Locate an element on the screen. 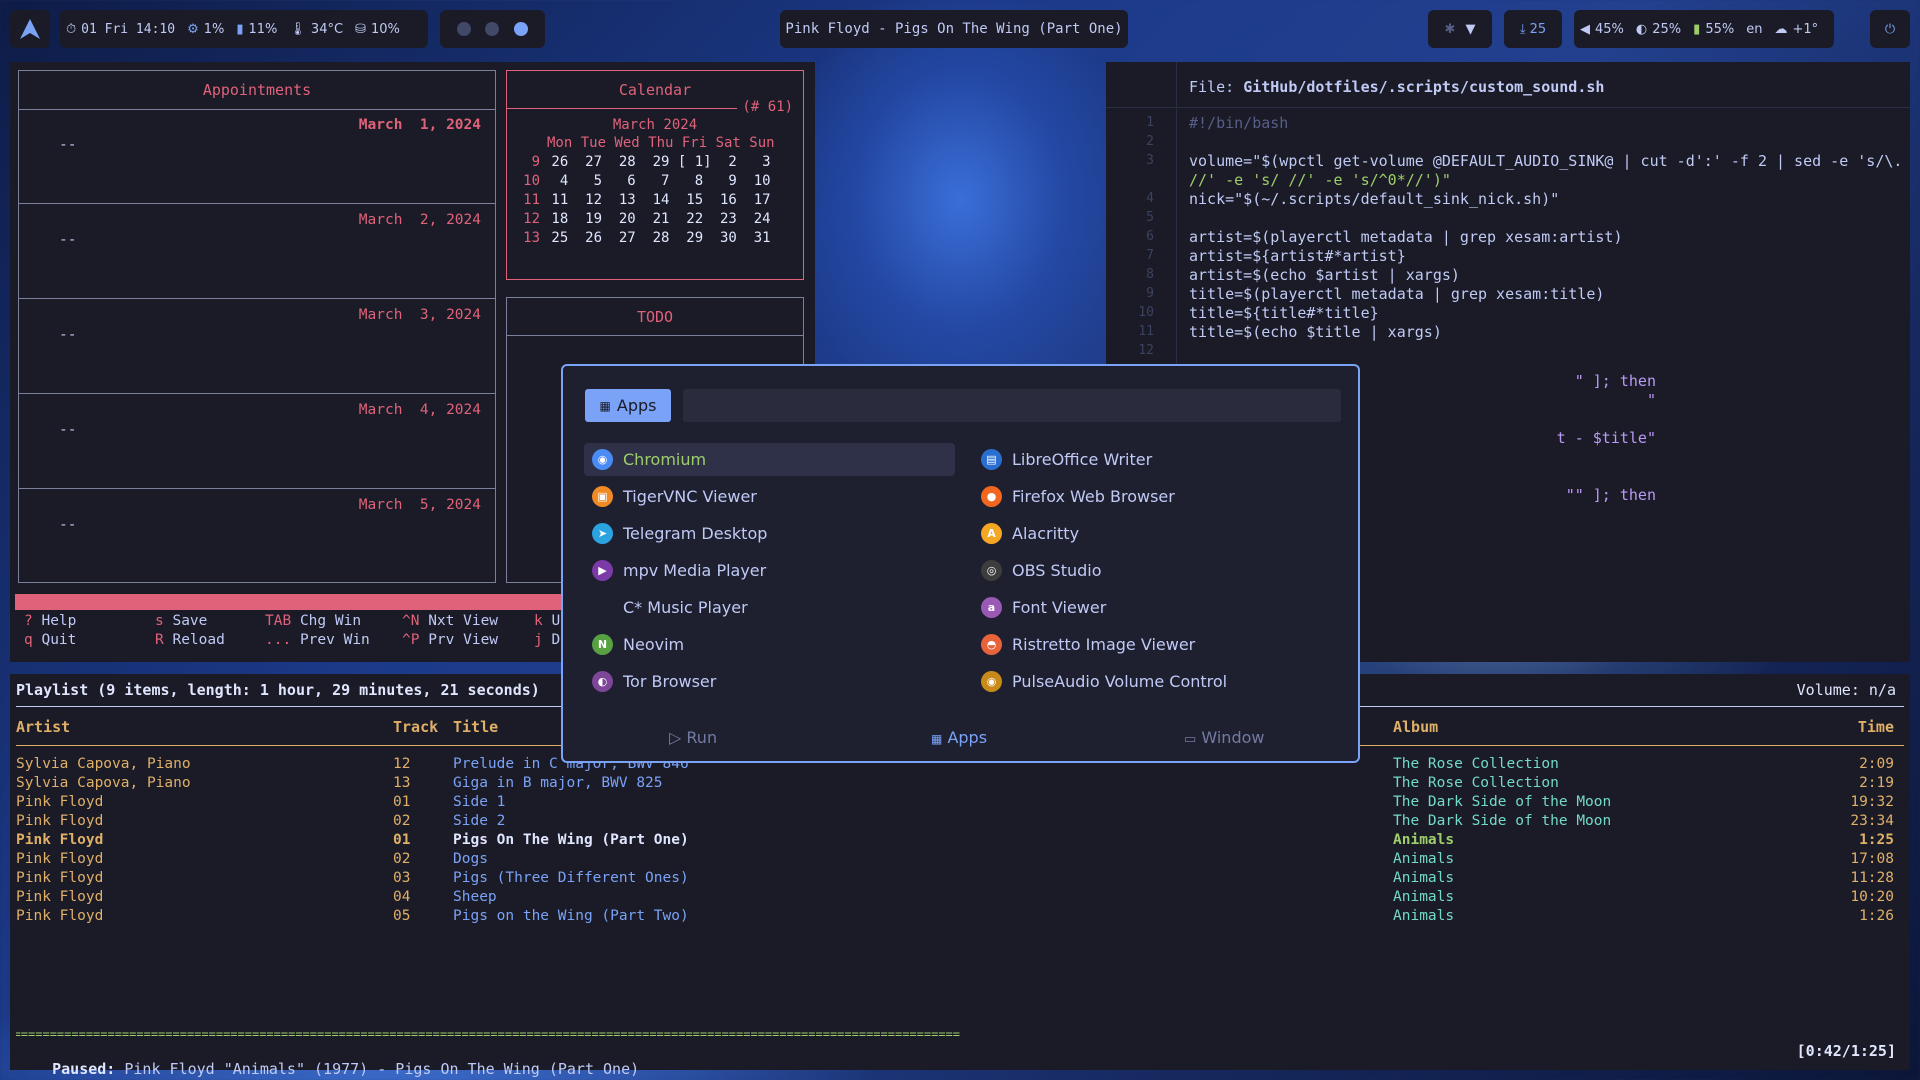 This screenshot has width=1920, height=1080. power-button: ⏻ is located at coordinates (1890, 29).